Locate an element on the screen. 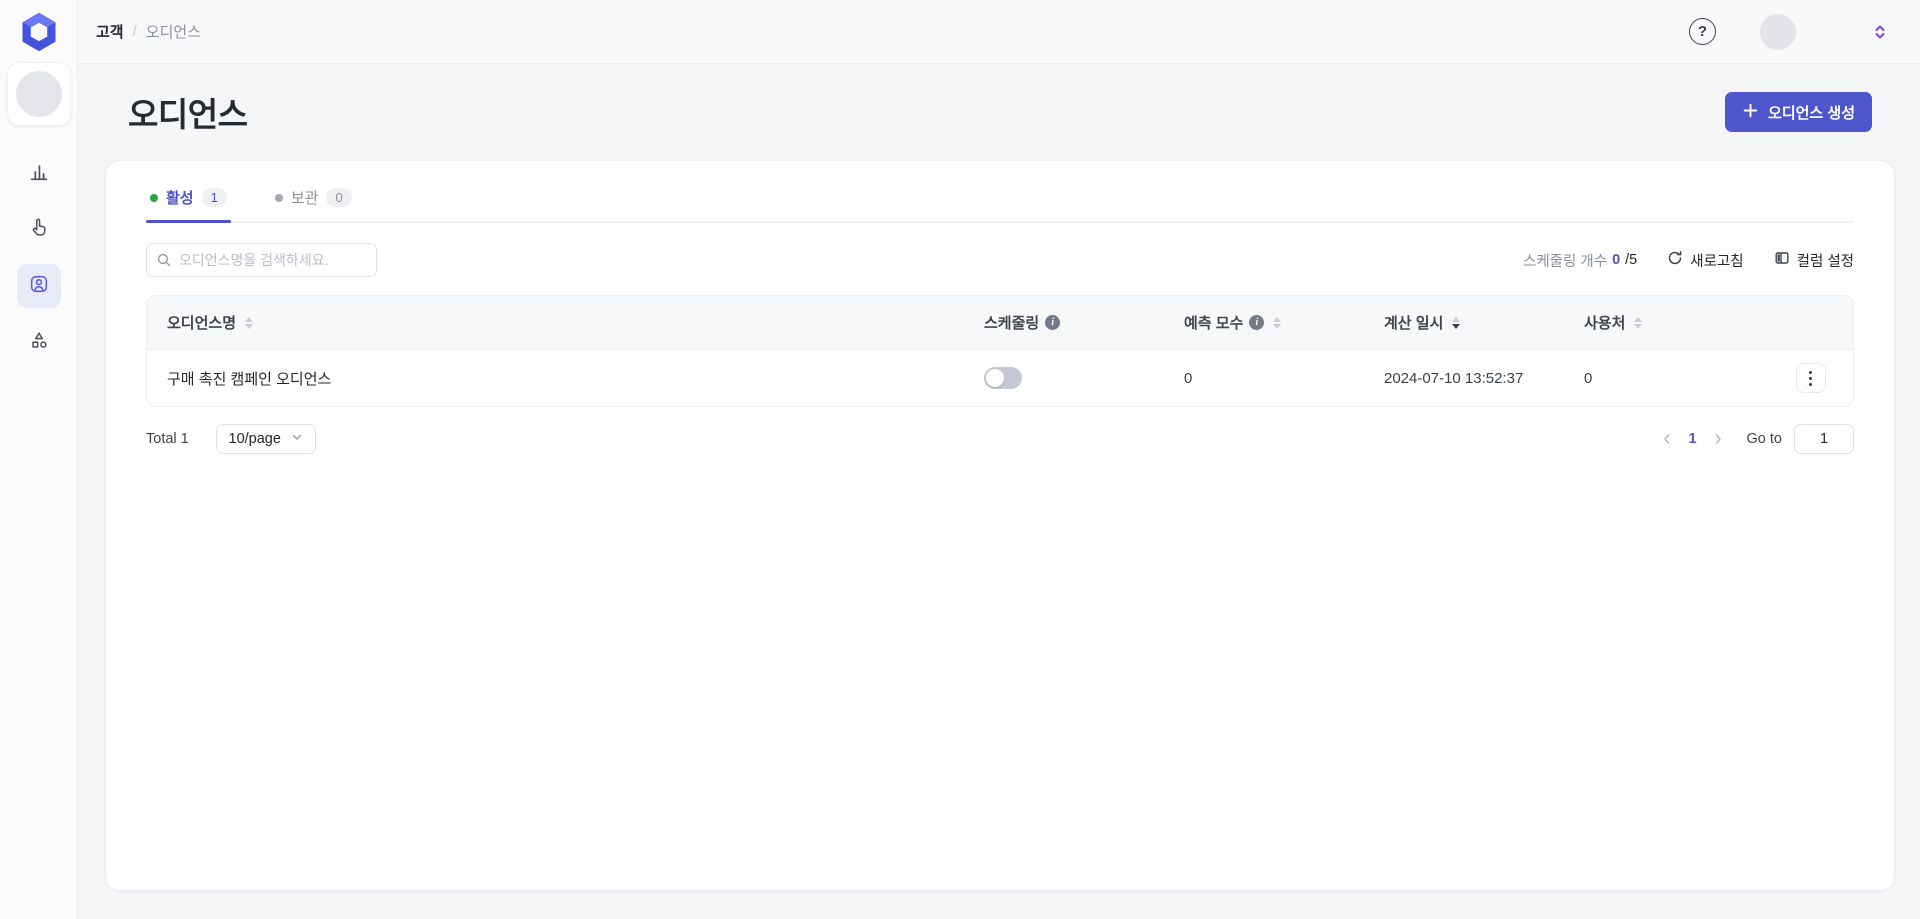 Image resolution: width=1920 pixels, height=919 pixels. help-icon: ? is located at coordinates (1702, 31).